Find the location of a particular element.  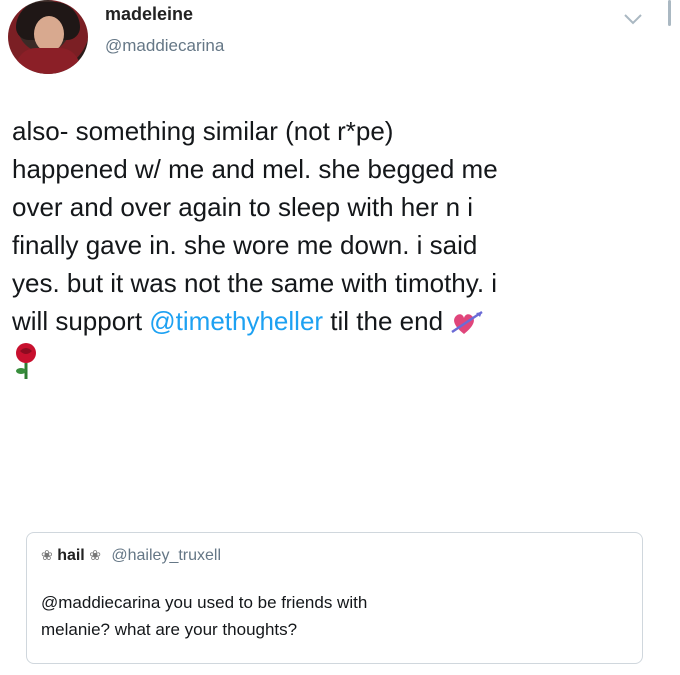

user-handle: @maddiecarina is located at coordinates (164, 46).